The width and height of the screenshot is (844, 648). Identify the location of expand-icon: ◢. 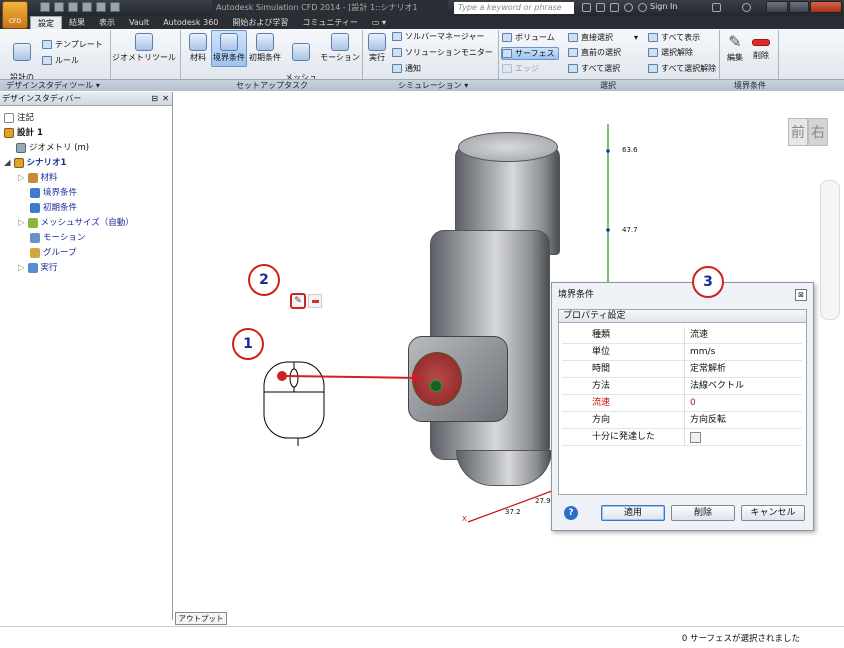
(7, 163).